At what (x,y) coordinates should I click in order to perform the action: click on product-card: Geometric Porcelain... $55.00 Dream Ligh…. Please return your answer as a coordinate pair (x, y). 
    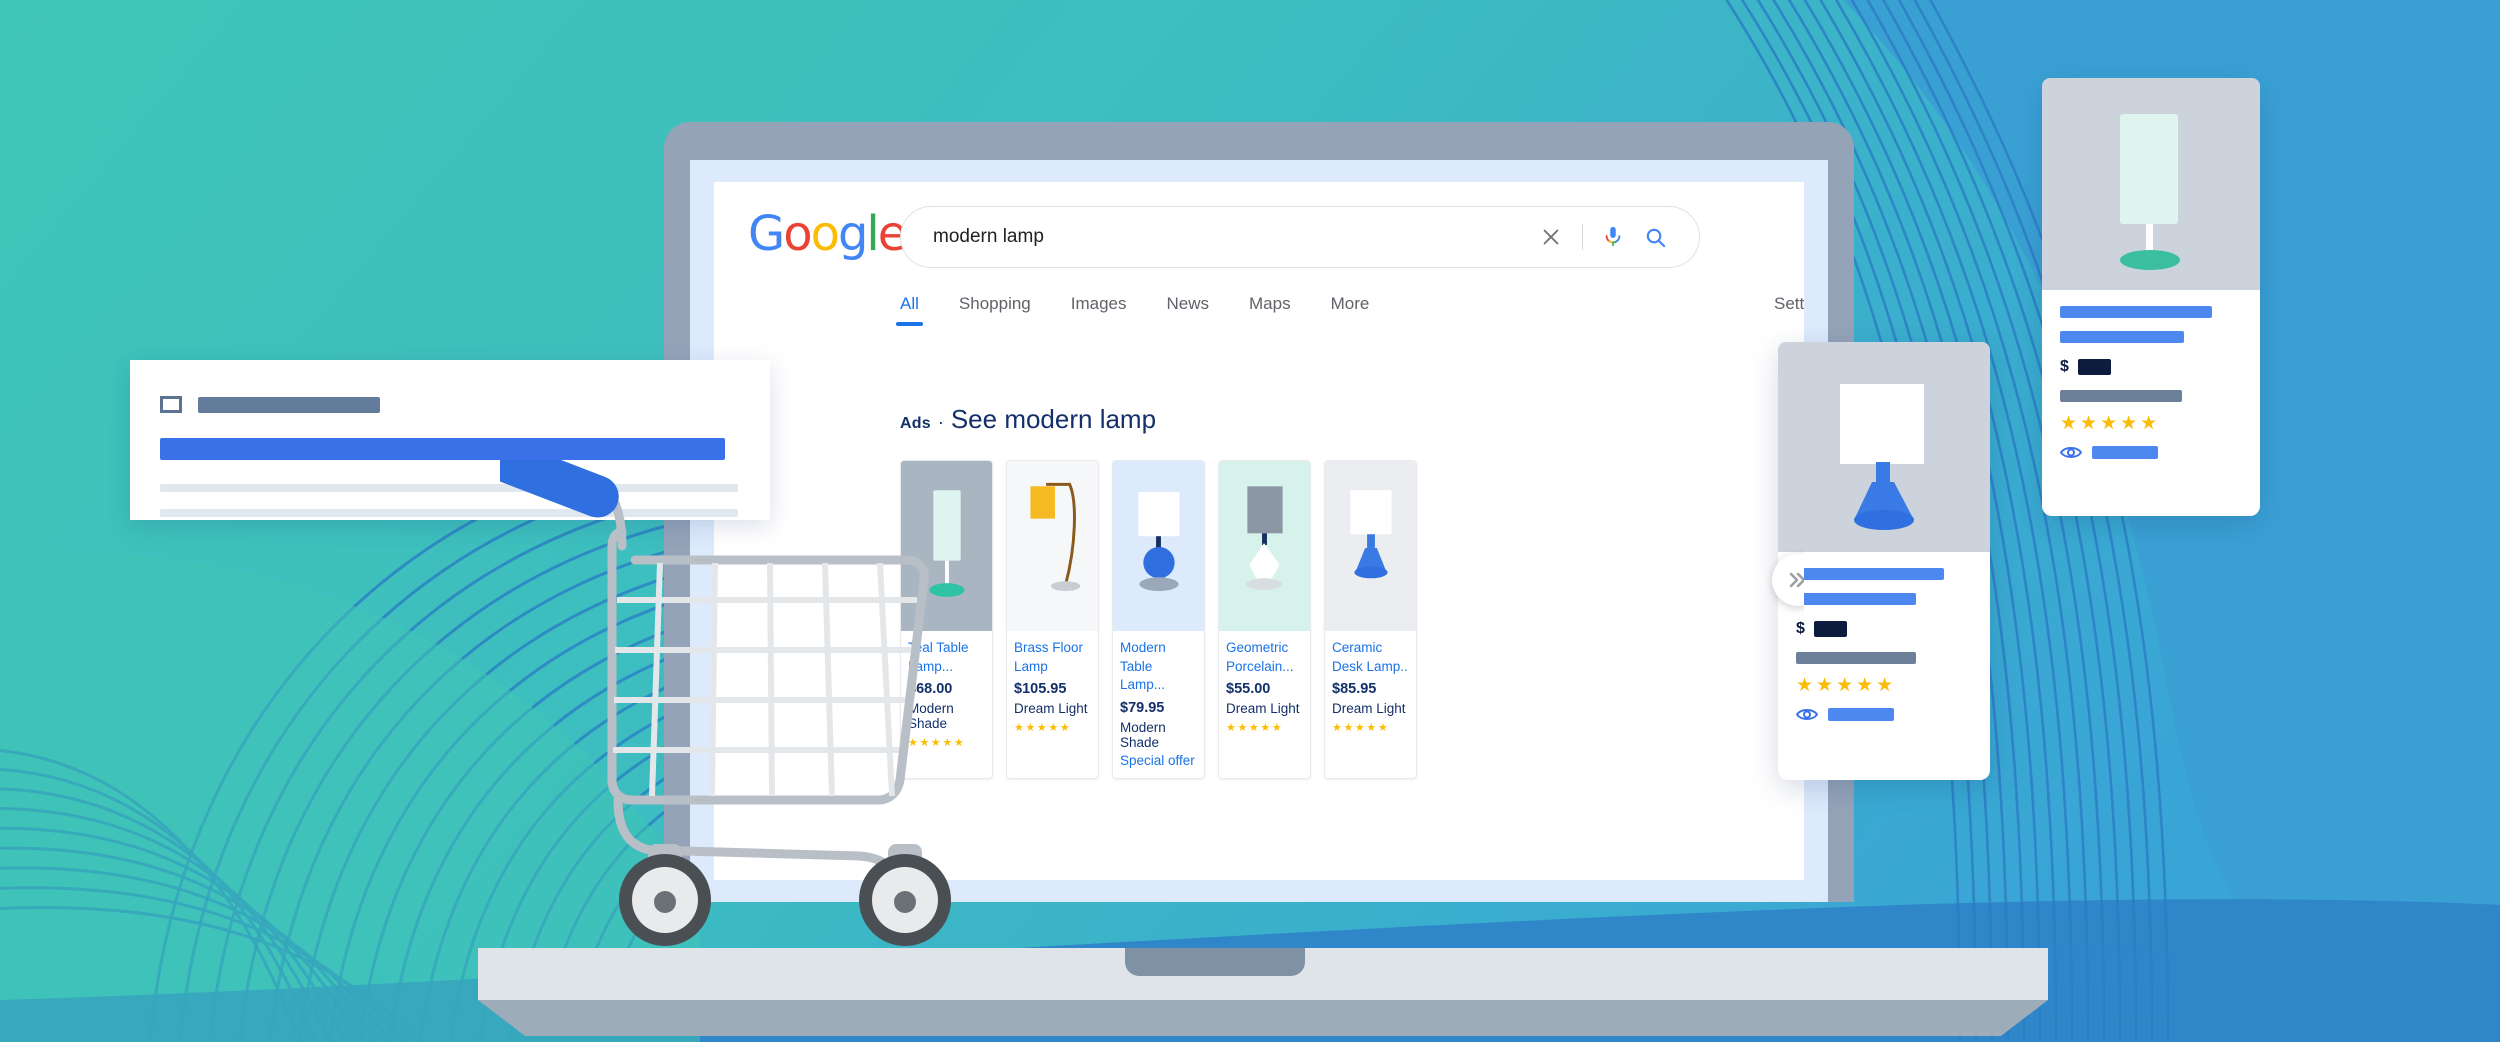
    Looking at the image, I should click on (1264, 619).